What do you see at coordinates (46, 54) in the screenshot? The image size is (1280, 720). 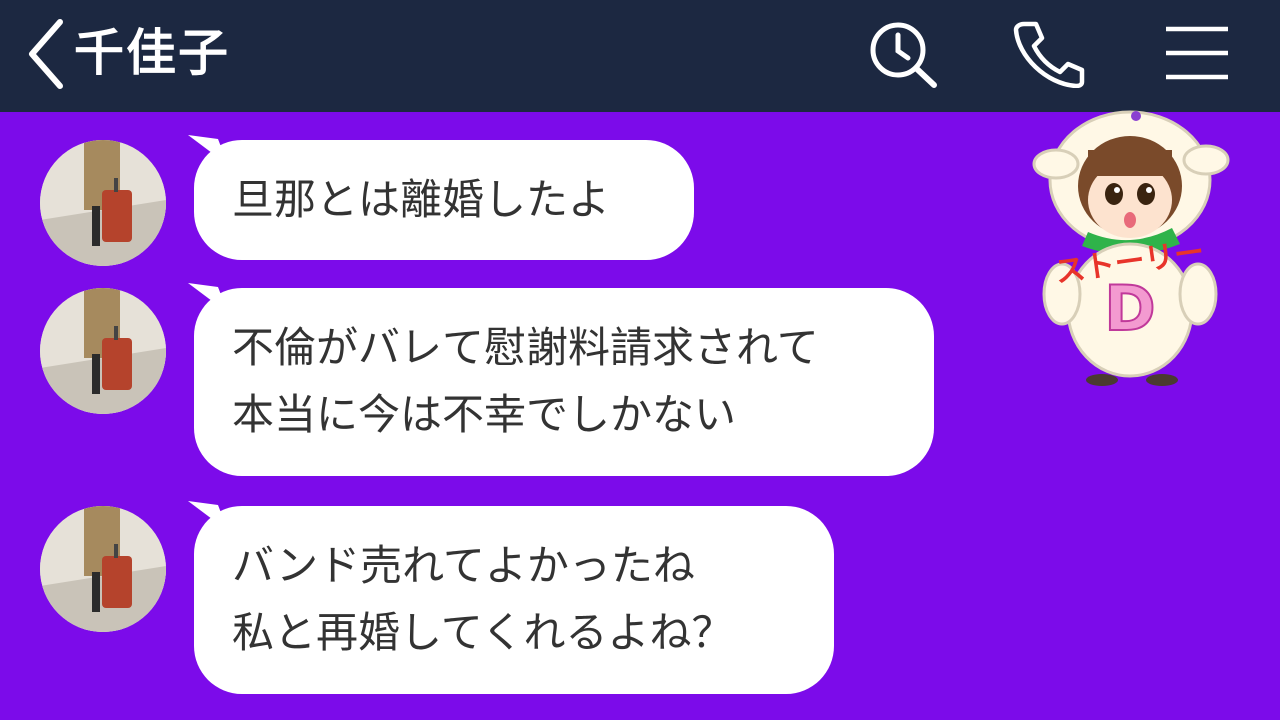 I see `back-chevron-icon` at bounding box center [46, 54].